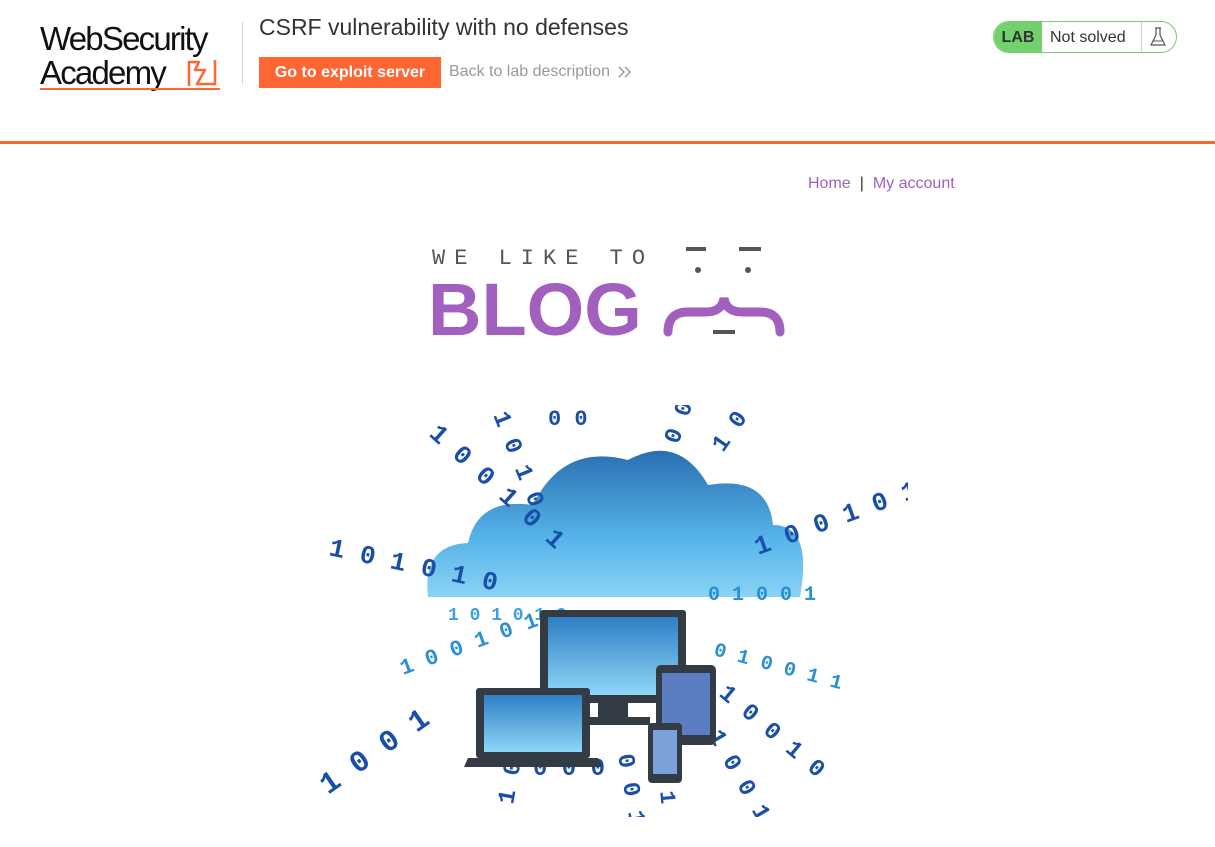  What do you see at coordinates (1088, 37) in the screenshot?
I see `lab-status-text: Not solved` at bounding box center [1088, 37].